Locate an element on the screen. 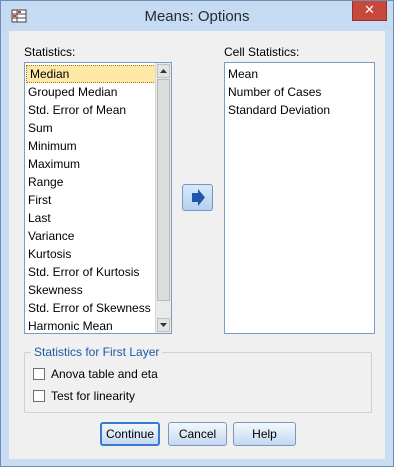  list-item: Sum is located at coordinates (98, 128).